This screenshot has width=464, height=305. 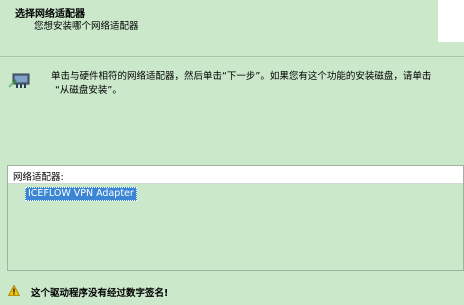 What do you see at coordinates (88, 90) in the screenshot?
I see `instruction-line-2: “从磁盘安装”。` at bounding box center [88, 90].